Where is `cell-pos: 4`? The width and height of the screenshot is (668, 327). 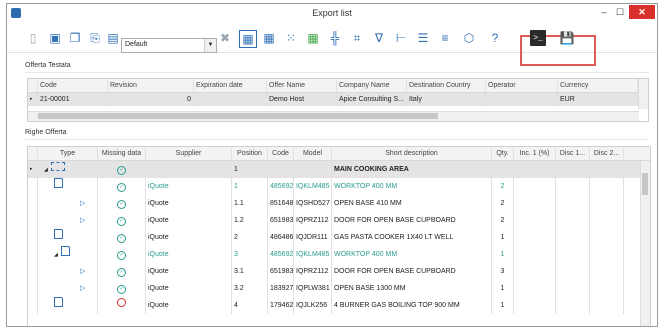
cell-pos: 4 is located at coordinates (250, 305).